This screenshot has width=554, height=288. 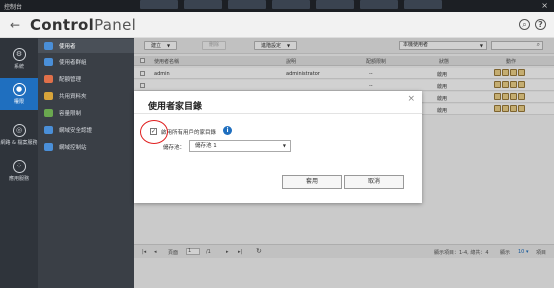 What do you see at coordinates (411, 99) in the screenshot?
I see `close-icon: ×` at bounding box center [411, 99].